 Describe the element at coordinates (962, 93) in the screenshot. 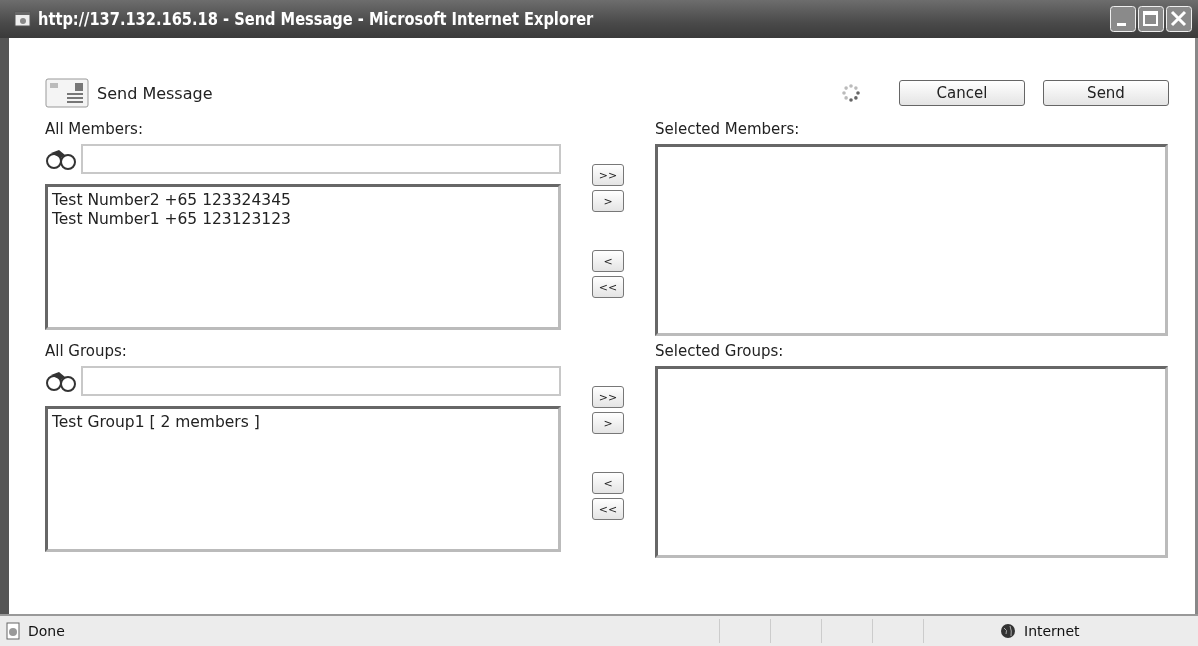

I see `action-button: Cancel` at that location.